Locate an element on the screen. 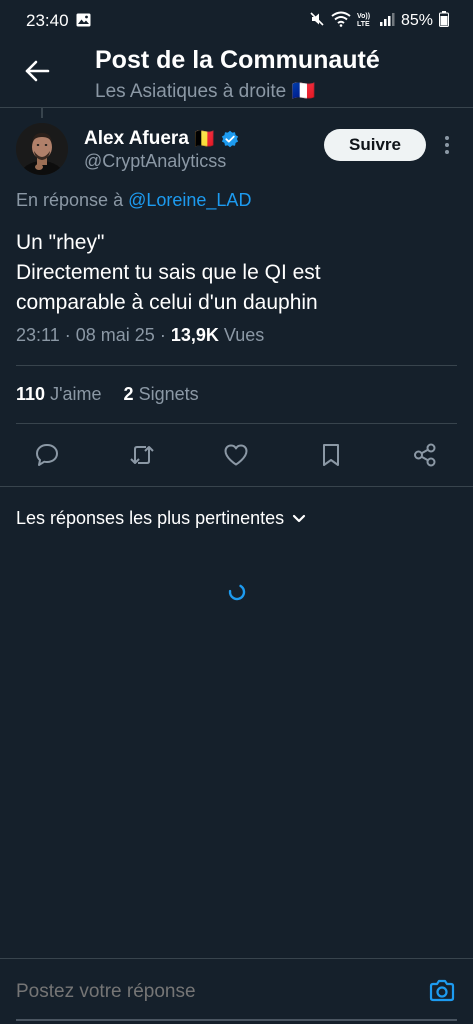 The image size is (473, 1024). sort-label: Les réponses les plus pertinentes is located at coordinates (150, 518).